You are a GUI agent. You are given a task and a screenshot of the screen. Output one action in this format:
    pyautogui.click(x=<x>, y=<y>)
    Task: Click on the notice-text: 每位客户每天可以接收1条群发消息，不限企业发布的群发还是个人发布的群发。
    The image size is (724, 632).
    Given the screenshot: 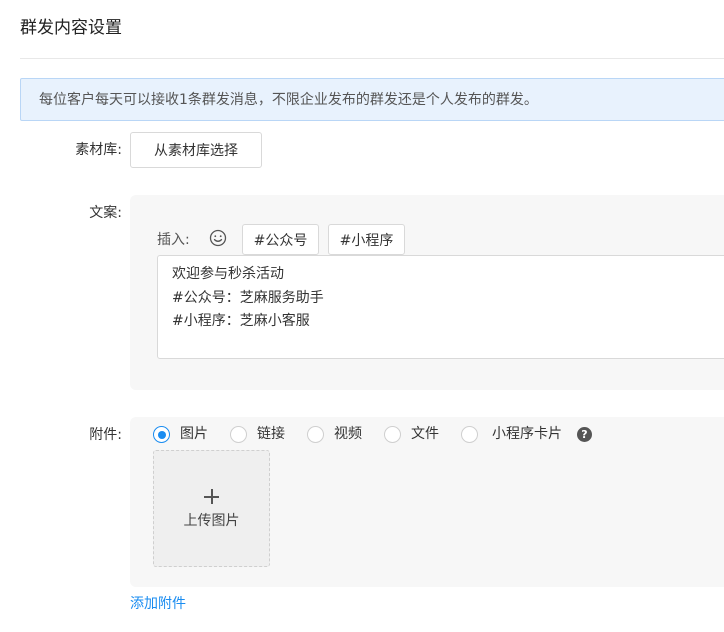 What is the action you would take?
    pyautogui.click(x=288, y=100)
    